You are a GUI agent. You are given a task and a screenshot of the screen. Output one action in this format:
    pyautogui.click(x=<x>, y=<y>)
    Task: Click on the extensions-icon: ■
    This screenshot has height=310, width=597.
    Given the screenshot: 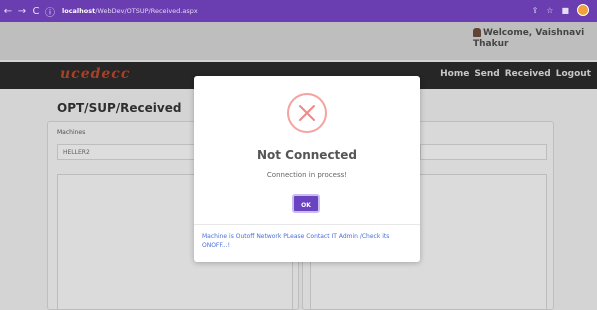 What is the action you would take?
    pyautogui.click(x=565, y=10)
    